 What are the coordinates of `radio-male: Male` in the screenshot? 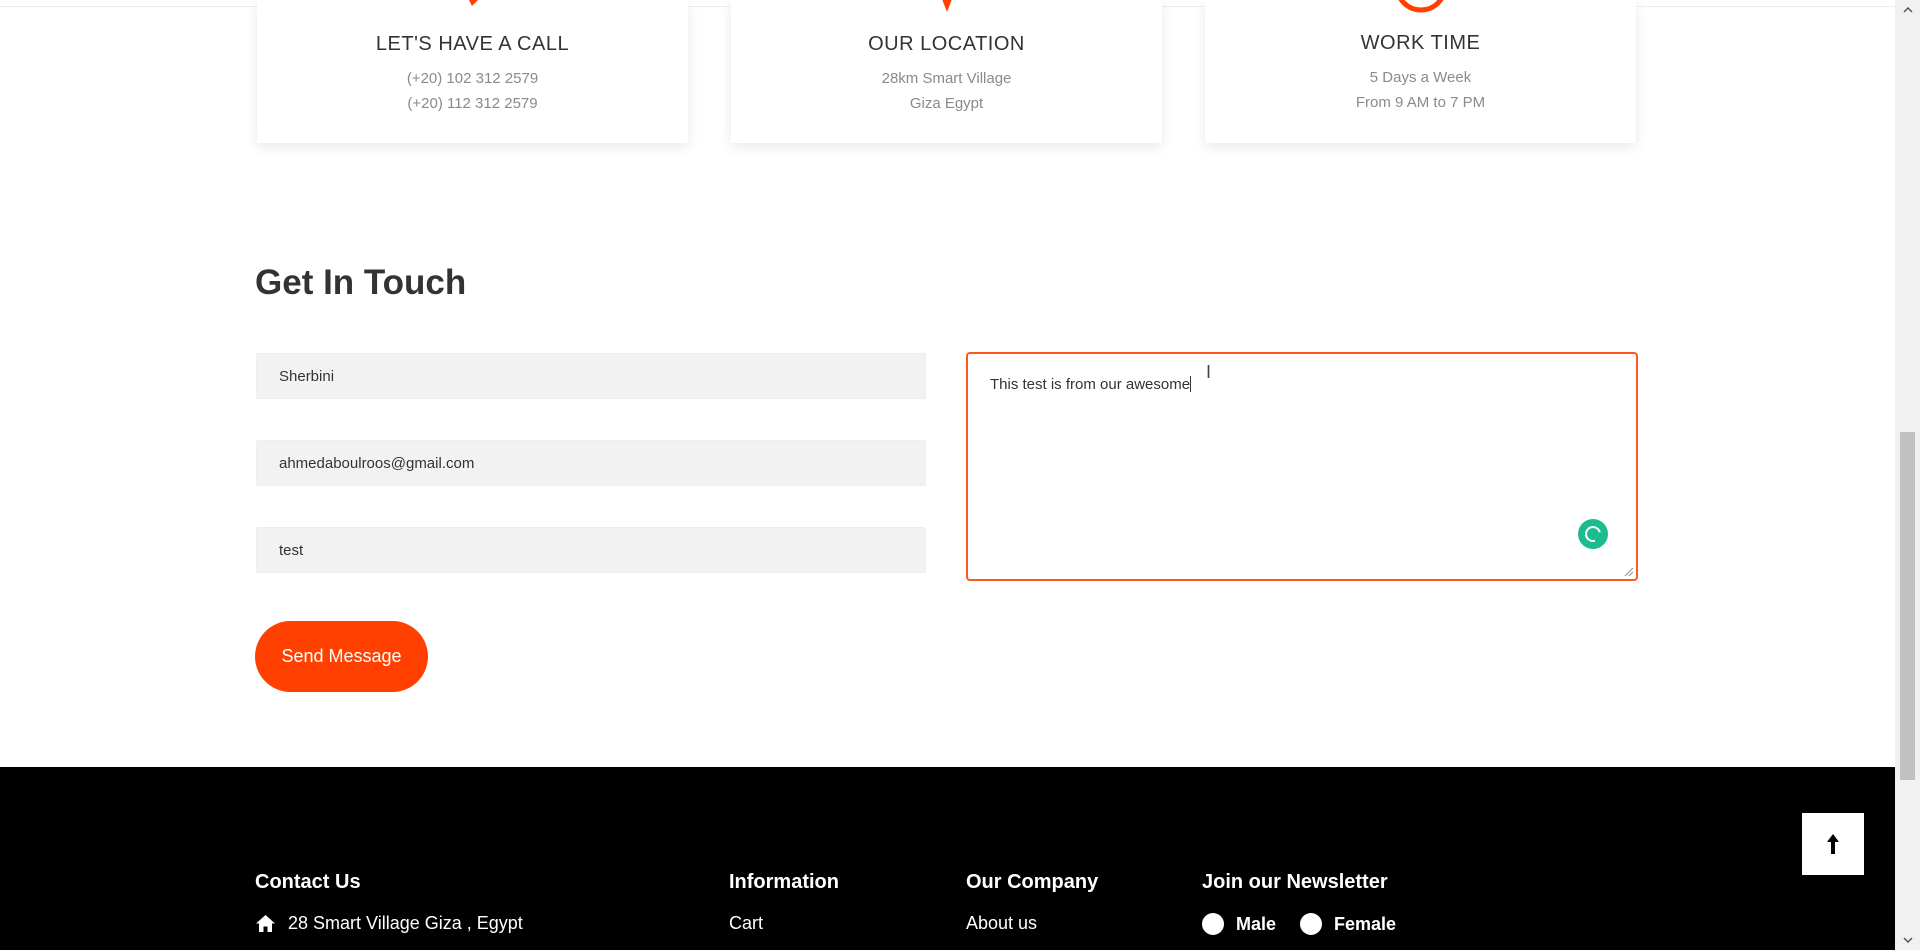 It's located at (1239, 924).